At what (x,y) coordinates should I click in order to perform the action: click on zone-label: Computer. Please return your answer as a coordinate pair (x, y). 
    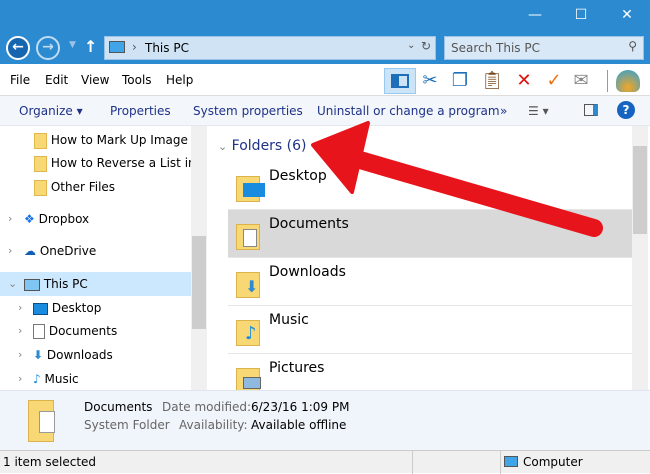
    Looking at the image, I should click on (553, 462).